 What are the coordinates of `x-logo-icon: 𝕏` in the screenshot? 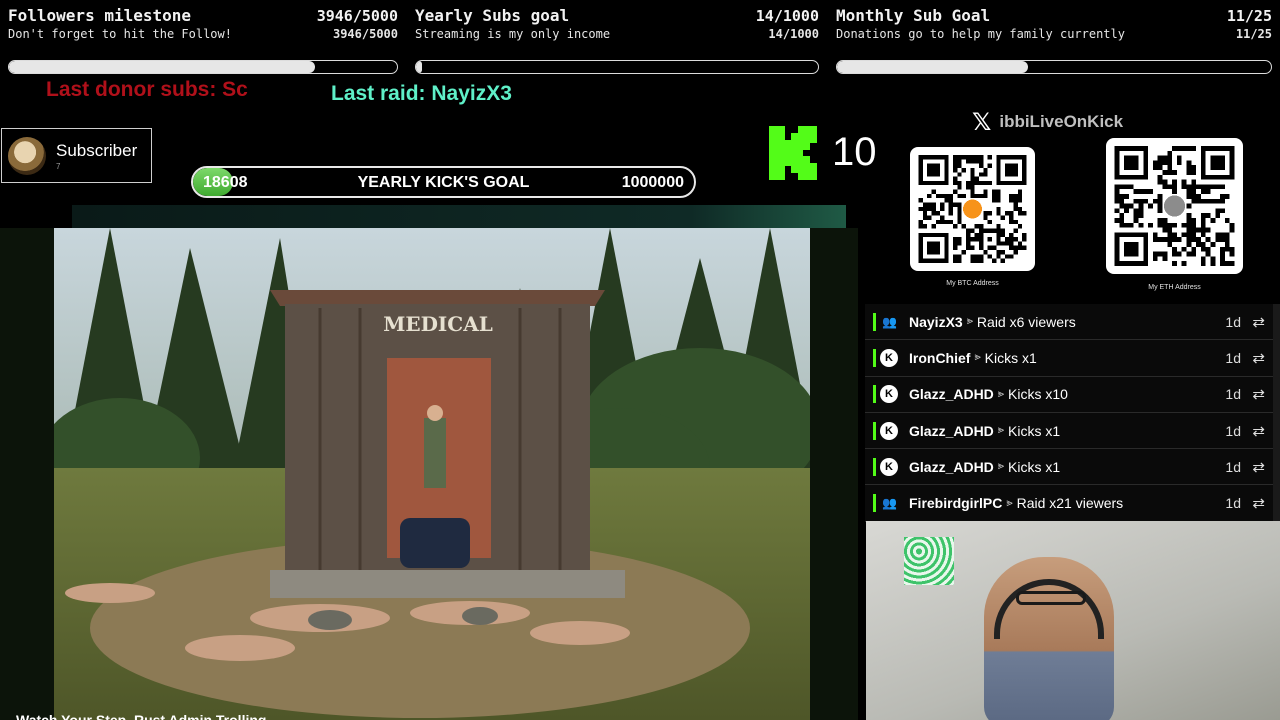 It's located at (982, 122).